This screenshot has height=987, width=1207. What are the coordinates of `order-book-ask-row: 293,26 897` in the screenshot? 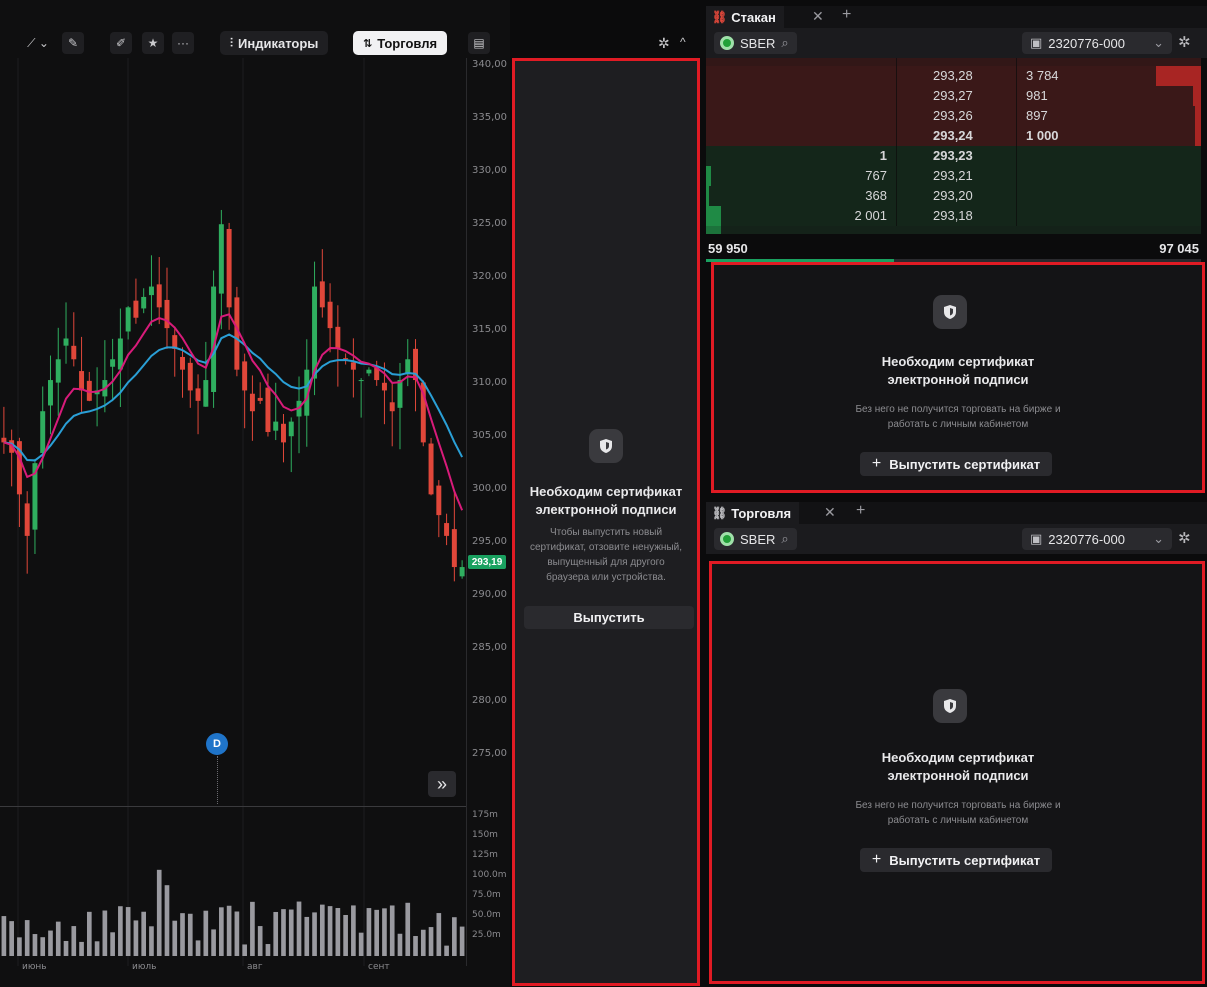 It's located at (953, 116).